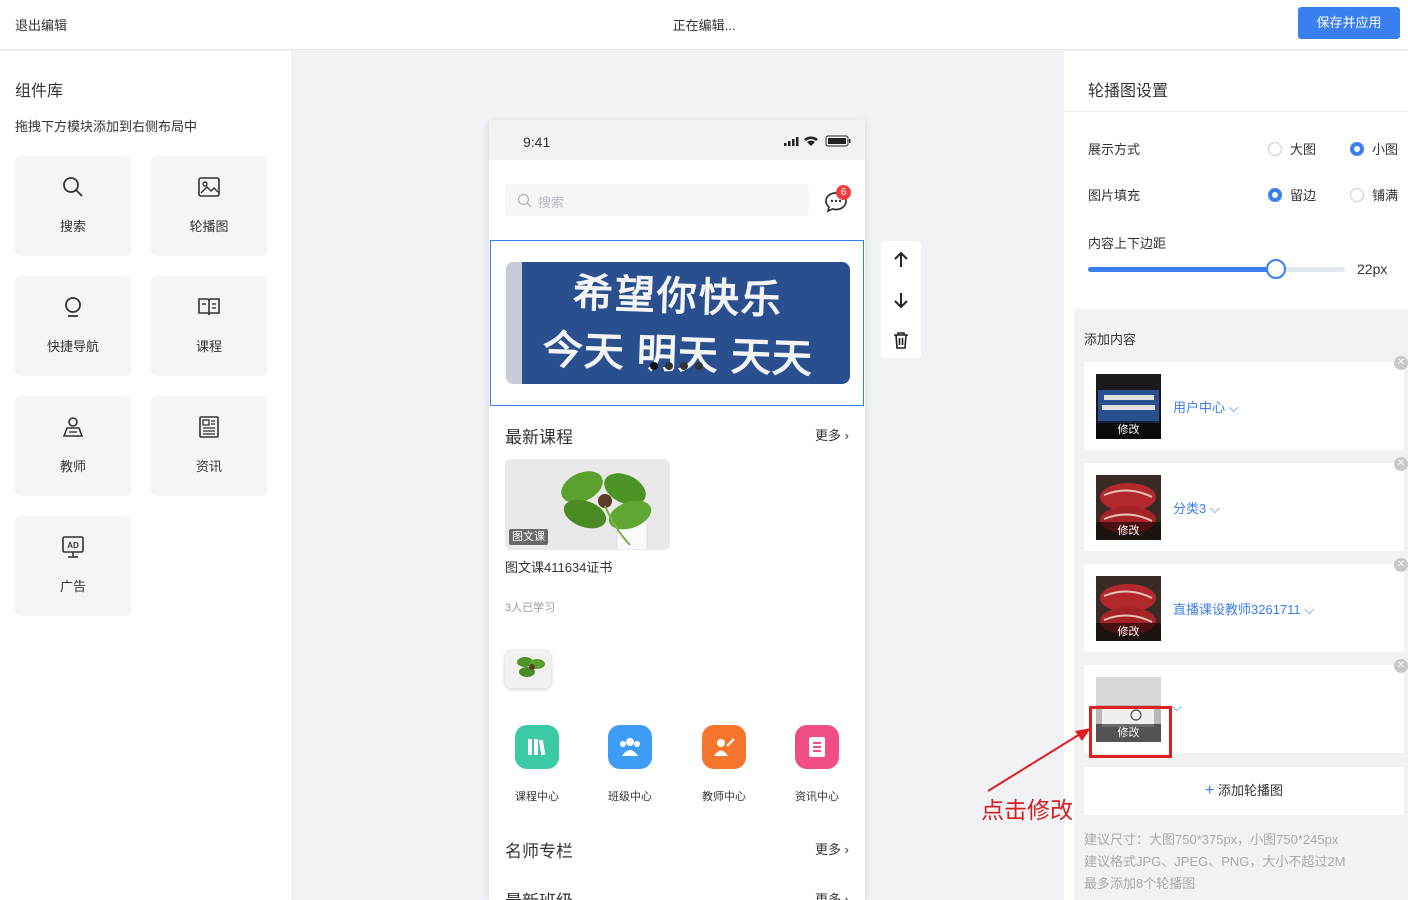 The height and width of the screenshot is (900, 1408). What do you see at coordinates (73, 446) in the screenshot?
I see `component-teacher: 教师` at bounding box center [73, 446].